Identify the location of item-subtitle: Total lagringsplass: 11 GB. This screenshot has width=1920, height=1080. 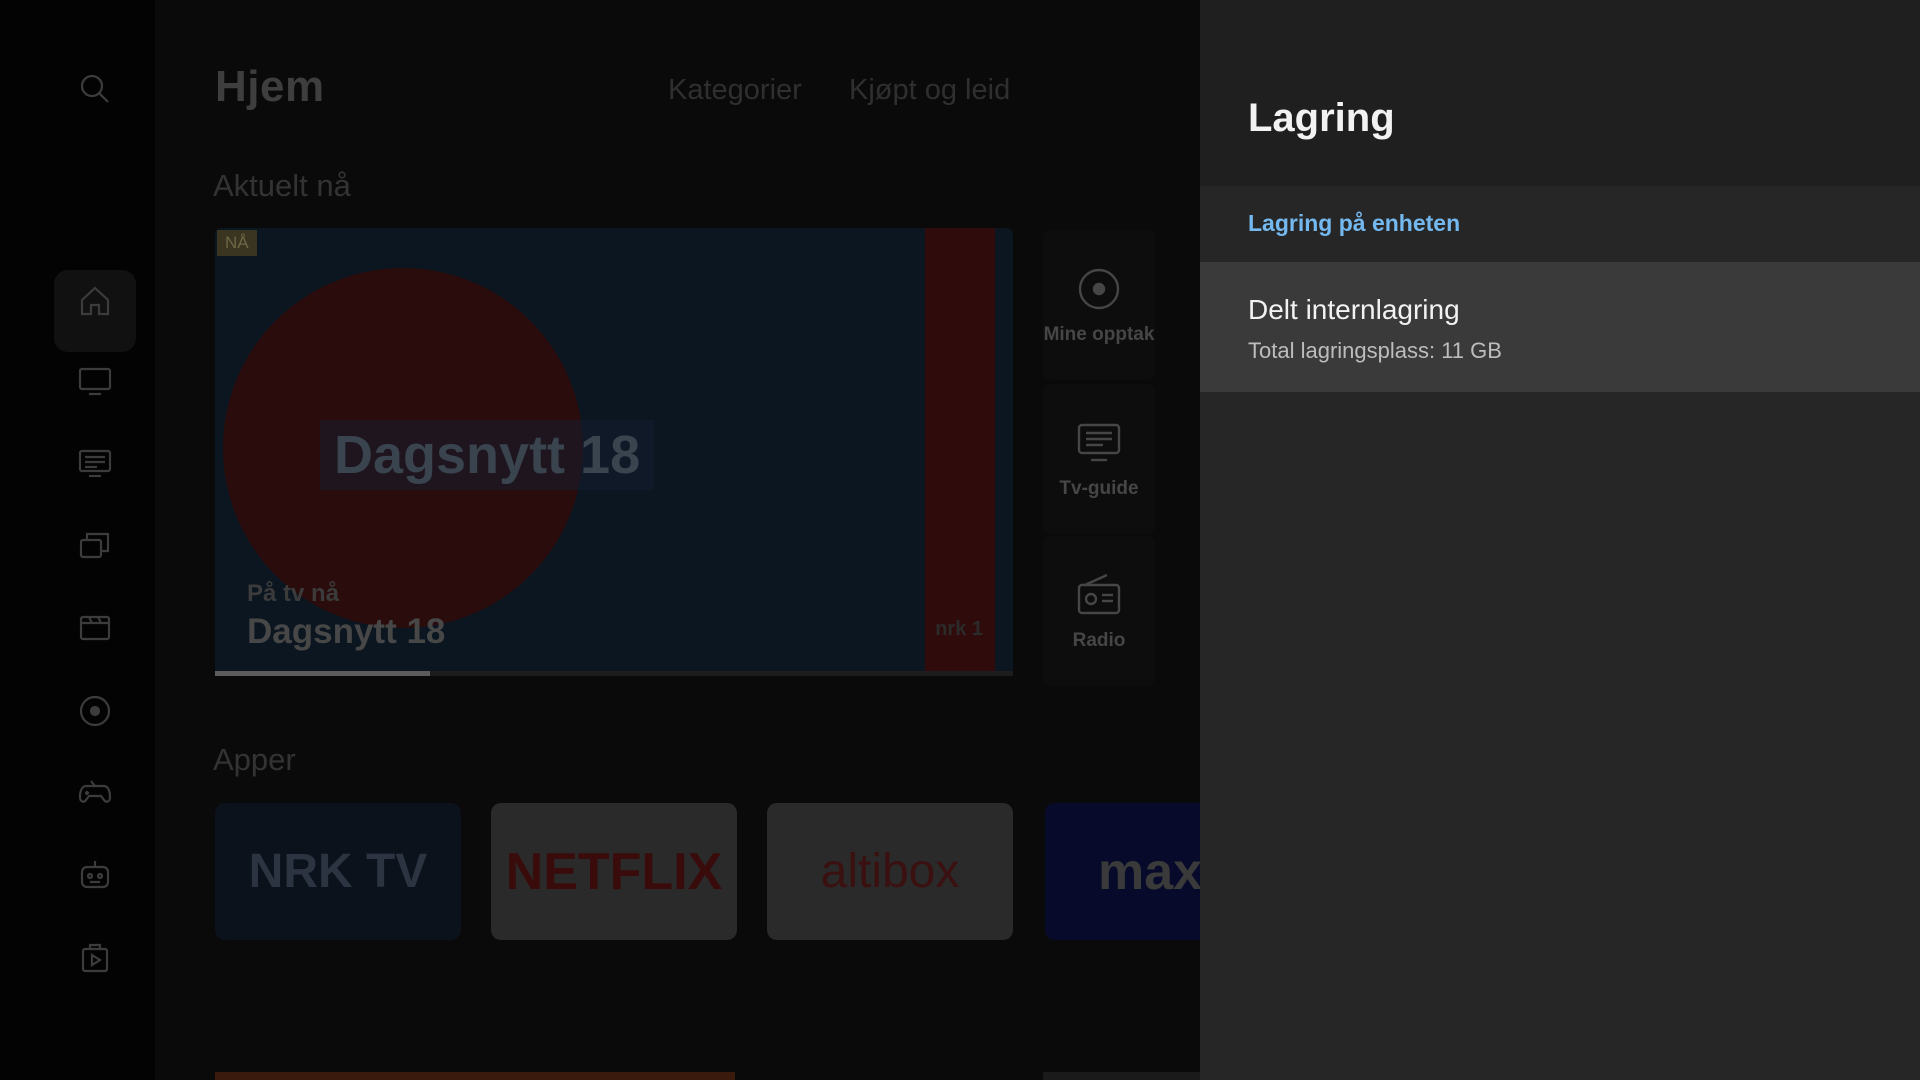
(1375, 350).